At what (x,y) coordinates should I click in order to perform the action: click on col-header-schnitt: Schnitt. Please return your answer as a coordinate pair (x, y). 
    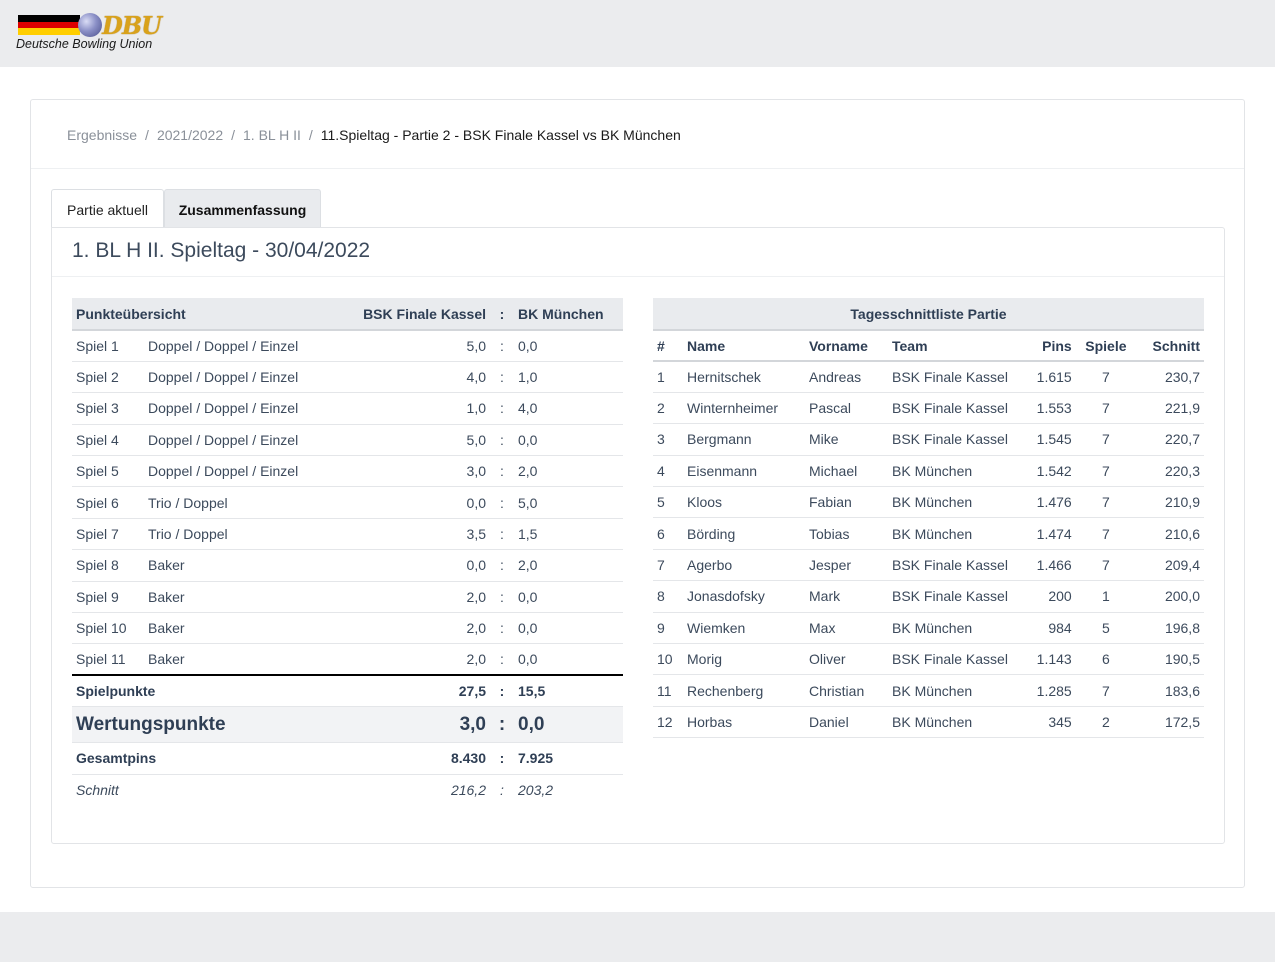
    Looking at the image, I should click on (1170, 346).